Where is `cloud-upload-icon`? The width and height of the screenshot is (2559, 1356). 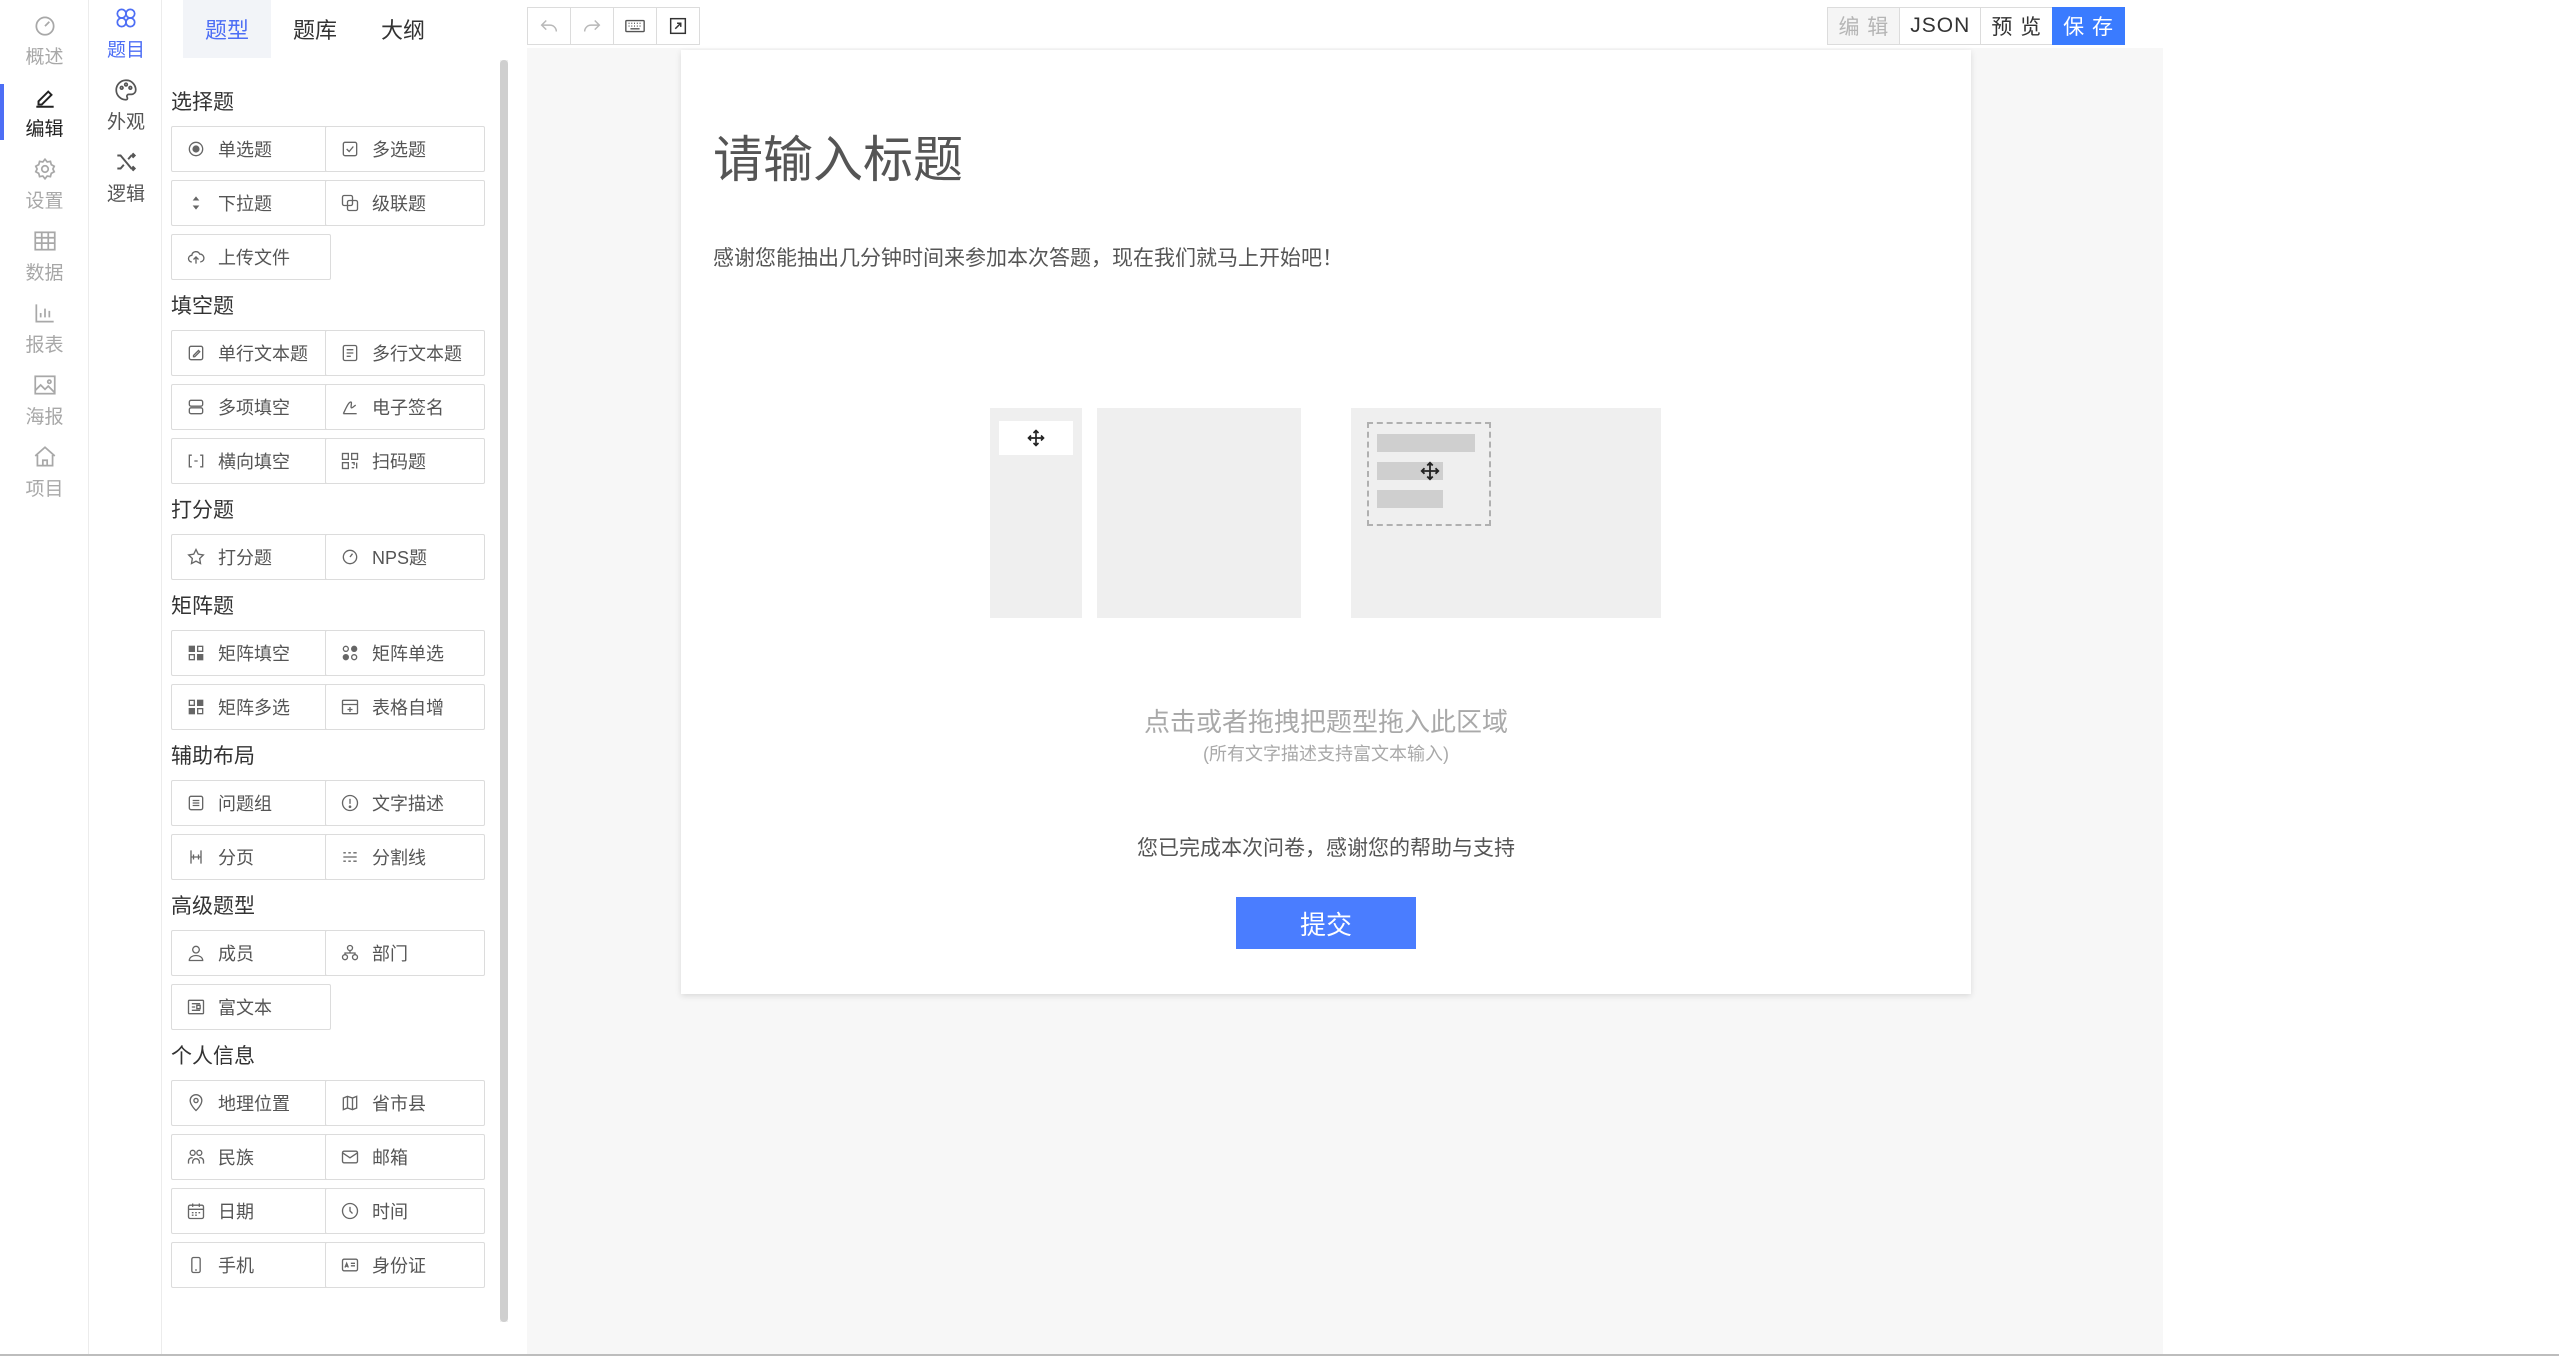 cloud-upload-icon is located at coordinates (196, 257).